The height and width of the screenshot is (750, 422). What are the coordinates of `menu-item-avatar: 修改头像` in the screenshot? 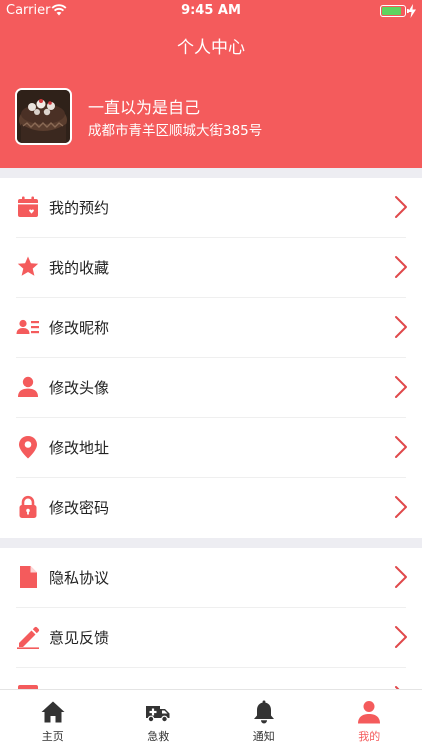 It's located at (211, 388).